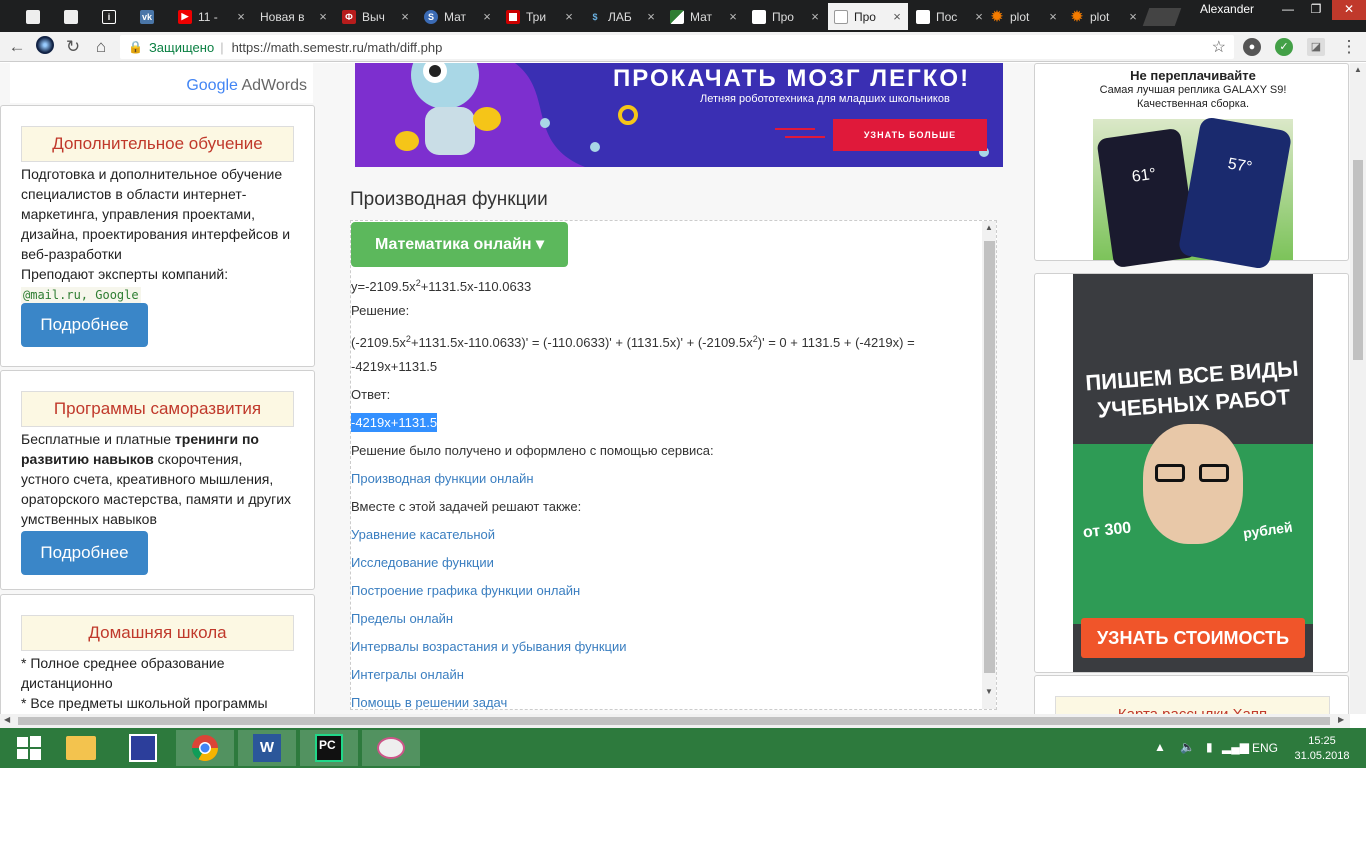 Image resolution: width=1366 pixels, height=852 pixels. What do you see at coordinates (81, 295) in the screenshot?
I see `companies-code: @mail.ru, Google` at bounding box center [81, 295].